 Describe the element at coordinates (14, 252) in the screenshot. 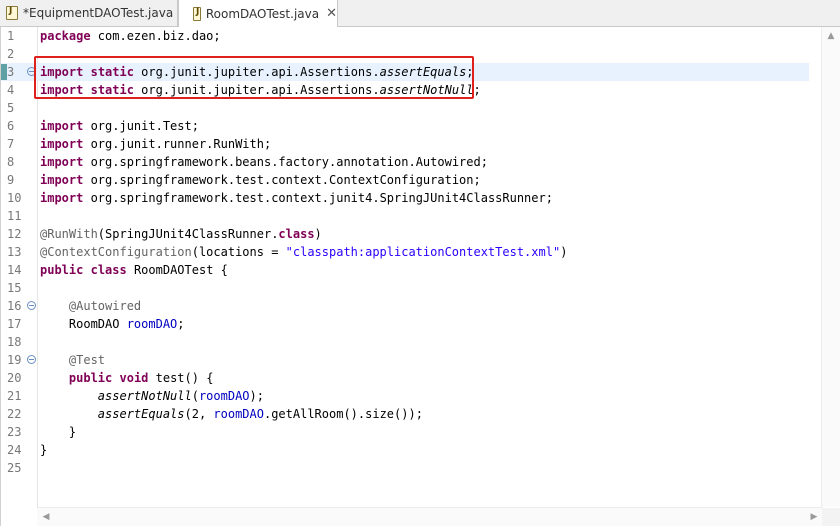

I see `line-number: 13` at that location.